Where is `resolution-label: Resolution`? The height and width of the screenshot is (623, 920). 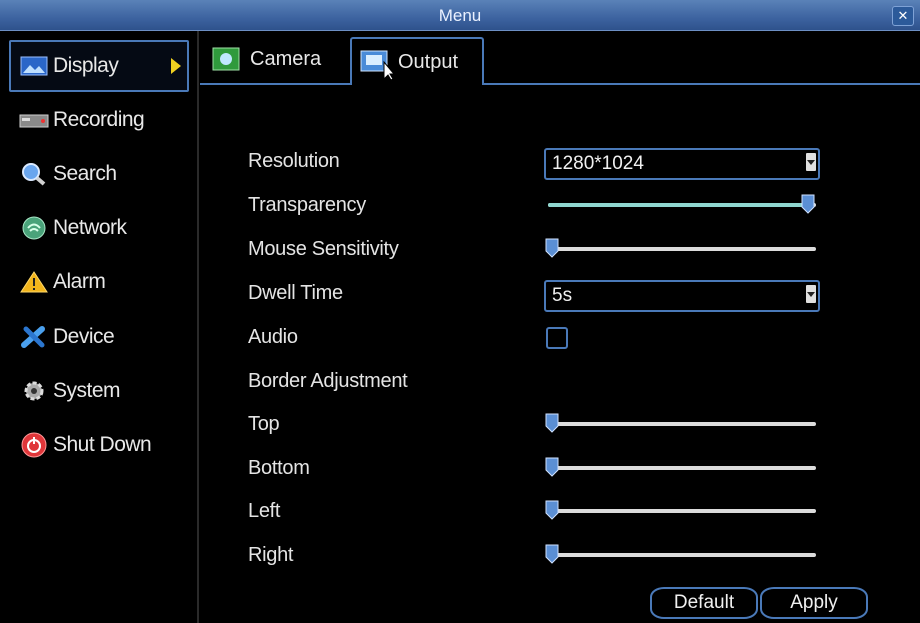 resolution-label: Resolution is located at coordinates (294, 161).